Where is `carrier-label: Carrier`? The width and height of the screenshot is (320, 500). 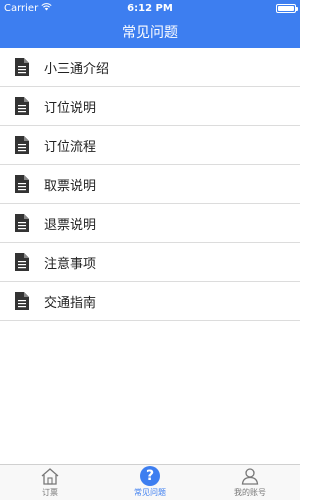 carrier-label: Carrier is located at coordinates (21, 8).